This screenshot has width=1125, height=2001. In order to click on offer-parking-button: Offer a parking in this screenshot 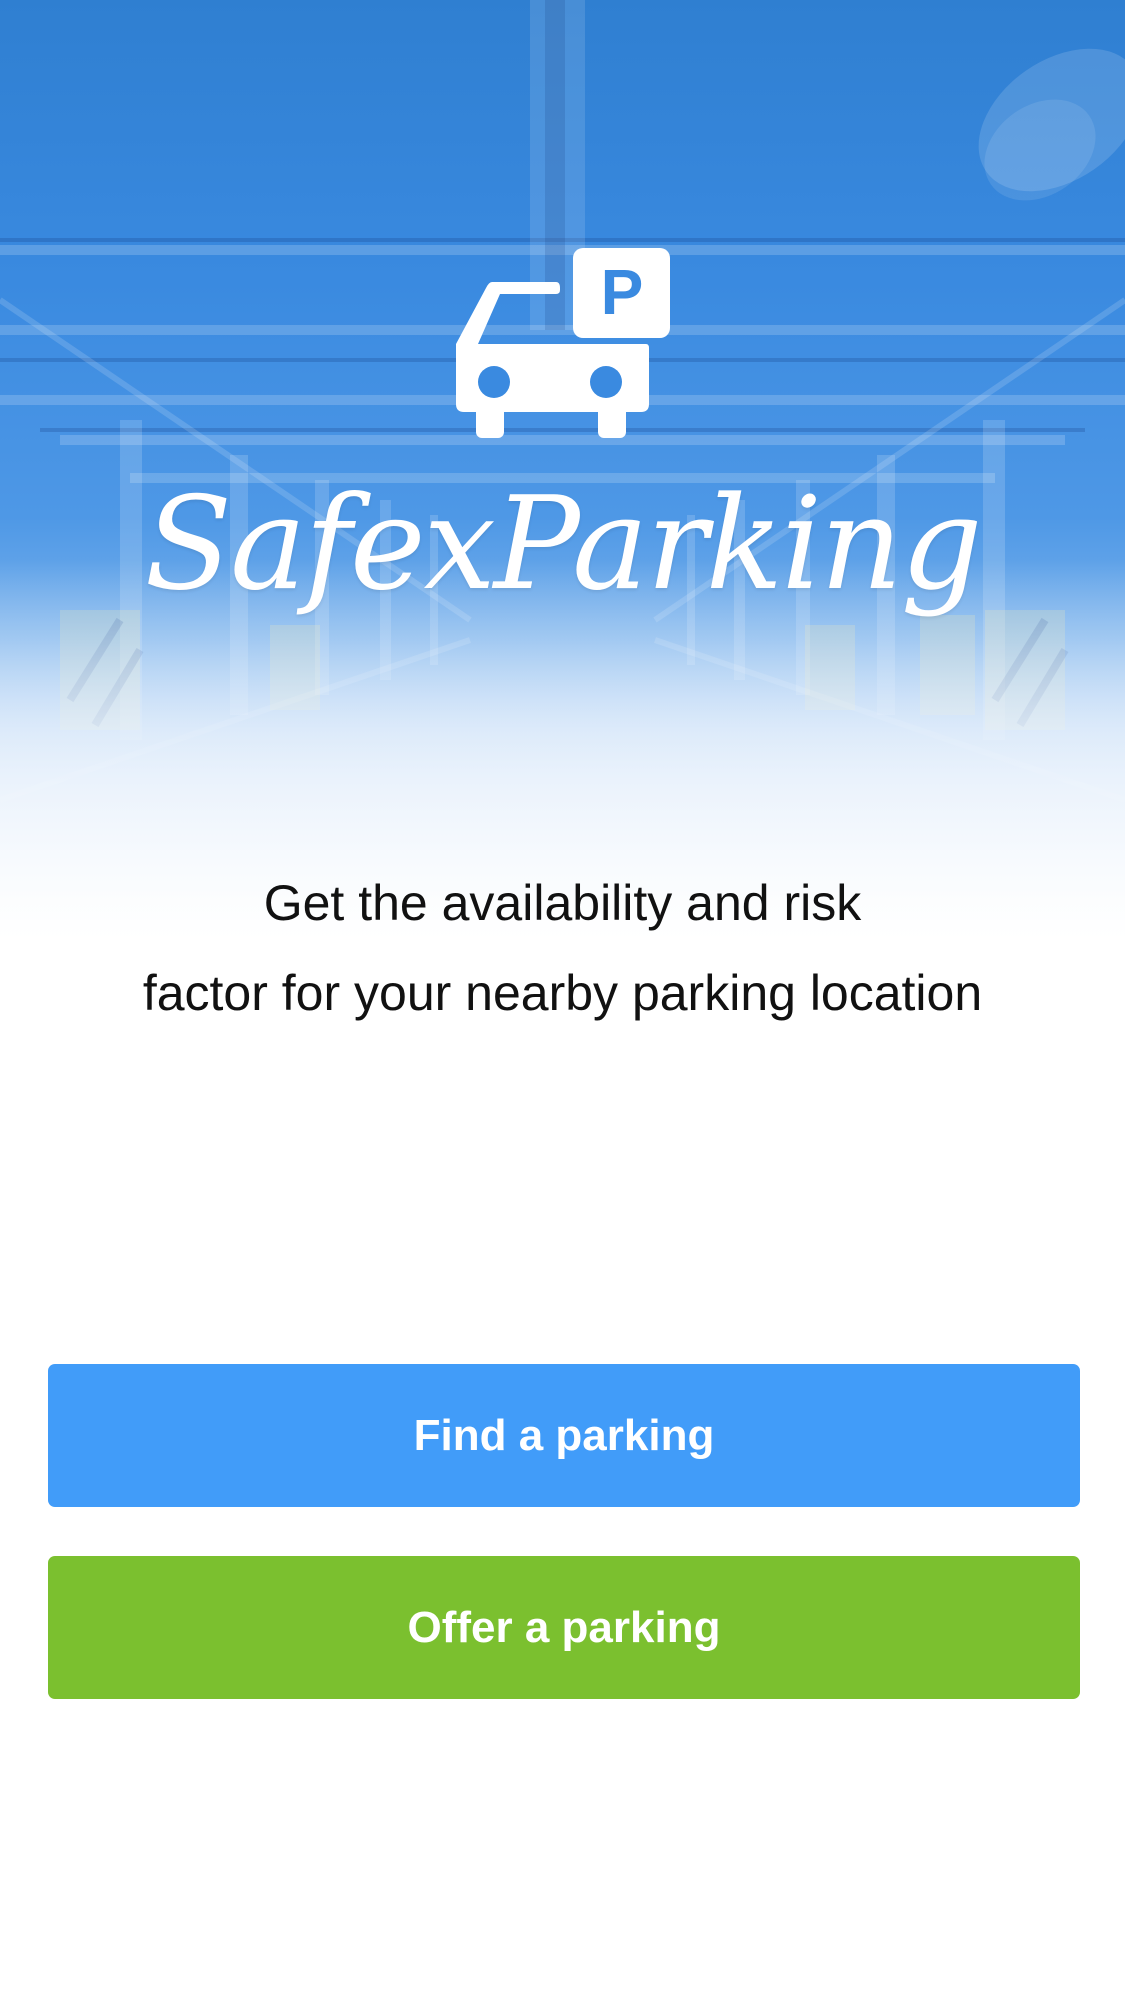, I will do `click(564, 1627)`.